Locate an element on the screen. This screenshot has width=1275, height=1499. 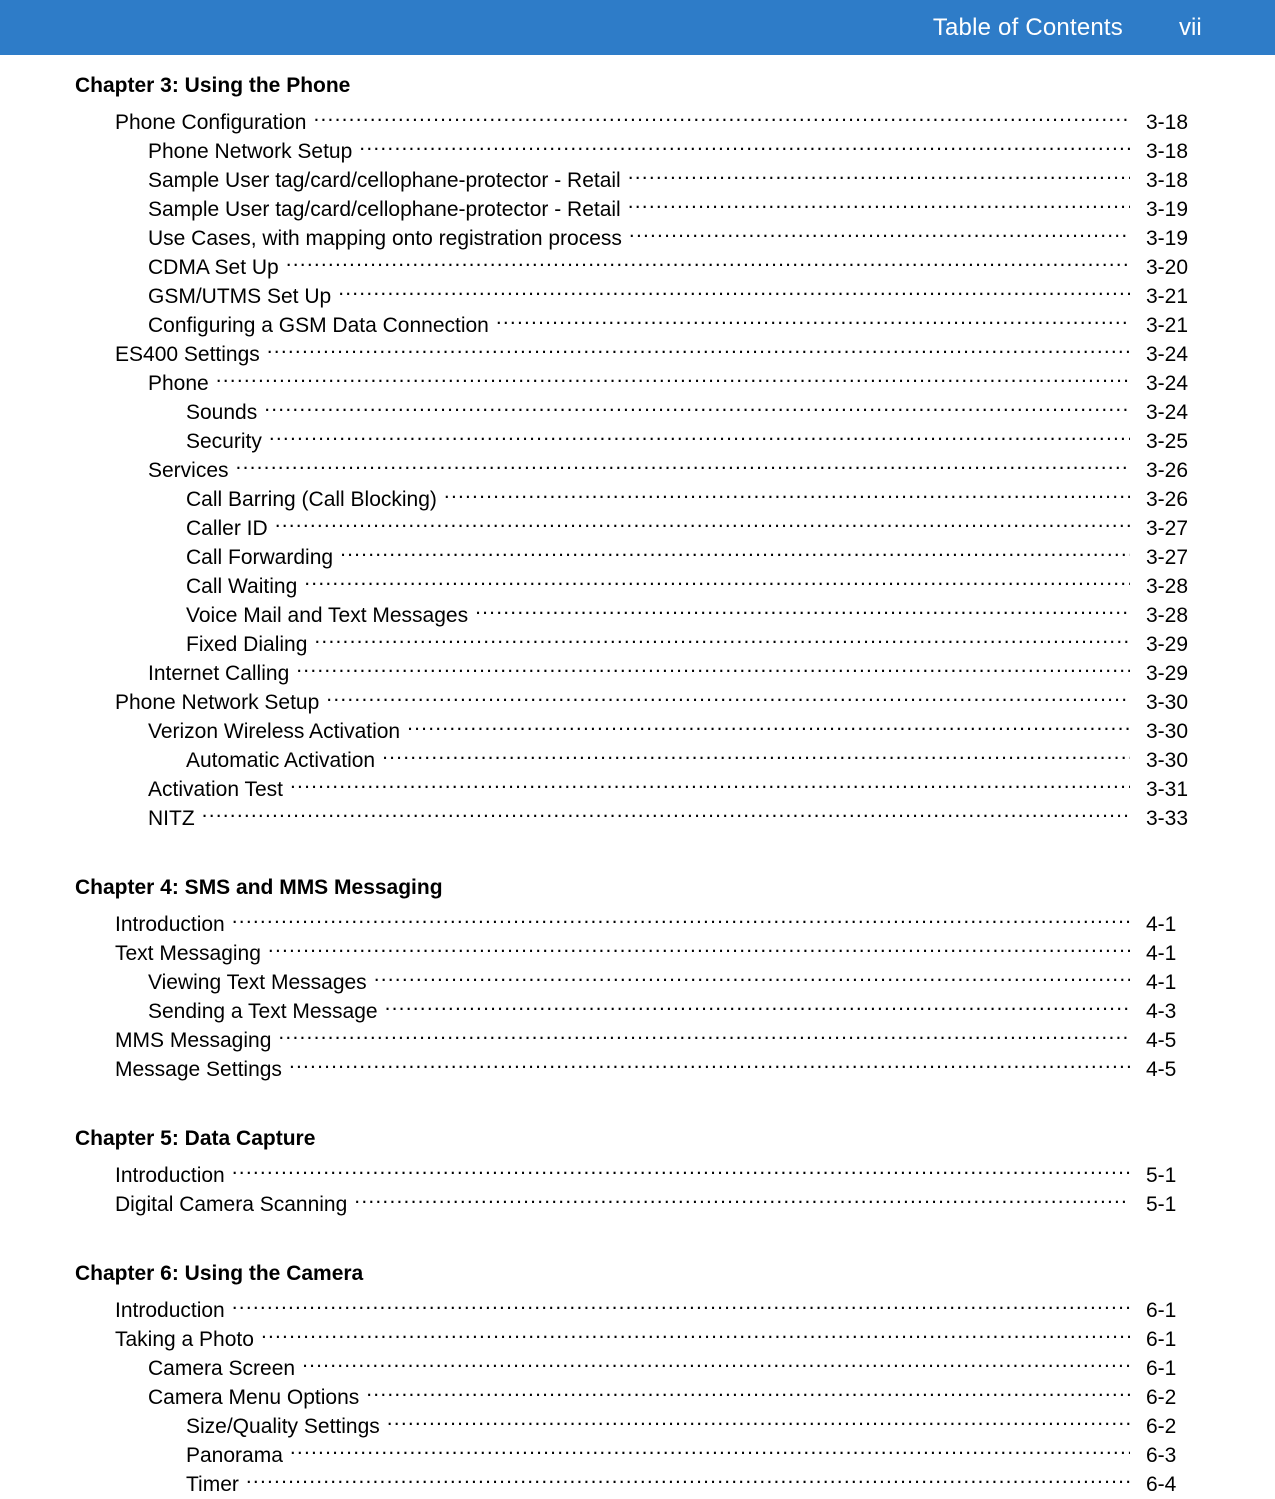
toc-entry-label: MMS Messaging is located at coordinates (193, 1040).